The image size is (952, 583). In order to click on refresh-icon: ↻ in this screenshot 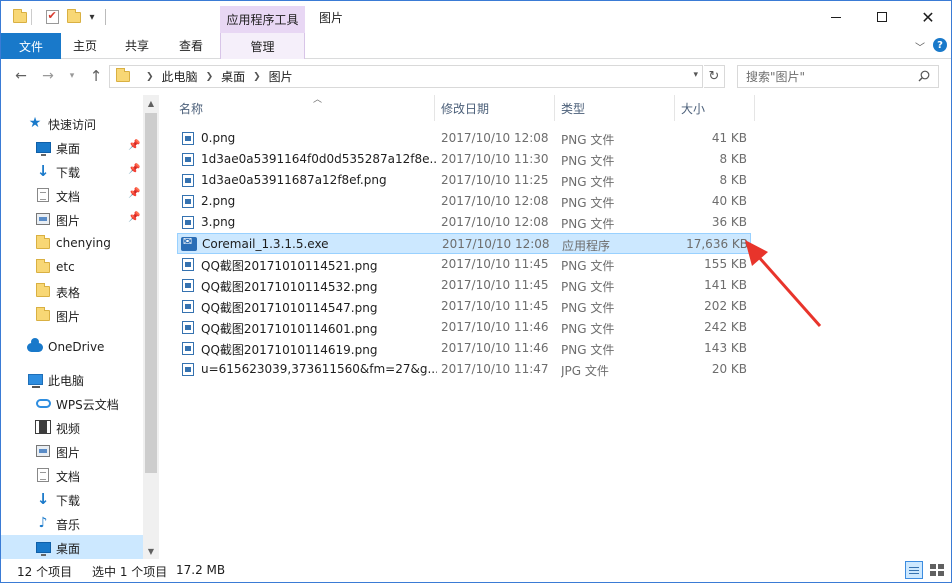, I will do `click(714, 76)`.